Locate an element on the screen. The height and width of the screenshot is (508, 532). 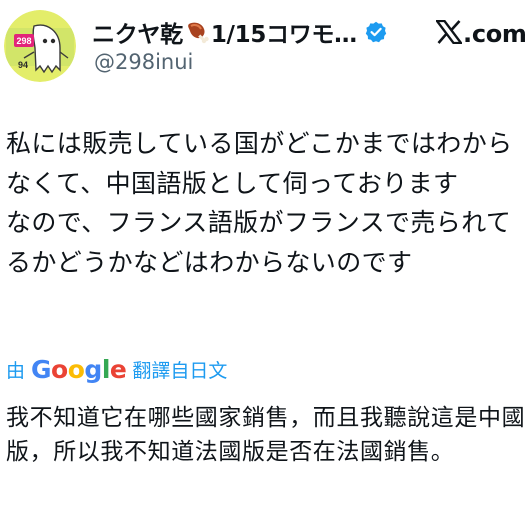
google-letter: G is located at coordinates (41, 369).